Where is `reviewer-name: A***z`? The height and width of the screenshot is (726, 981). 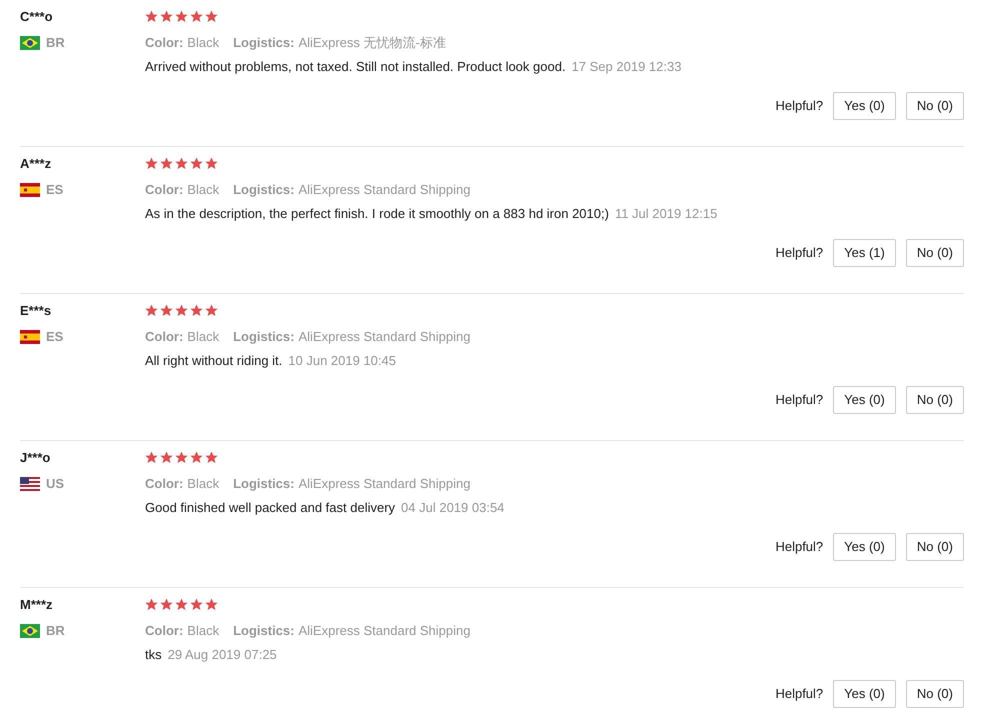
reviewer-name: A***z is located at coordinates (36, 164).